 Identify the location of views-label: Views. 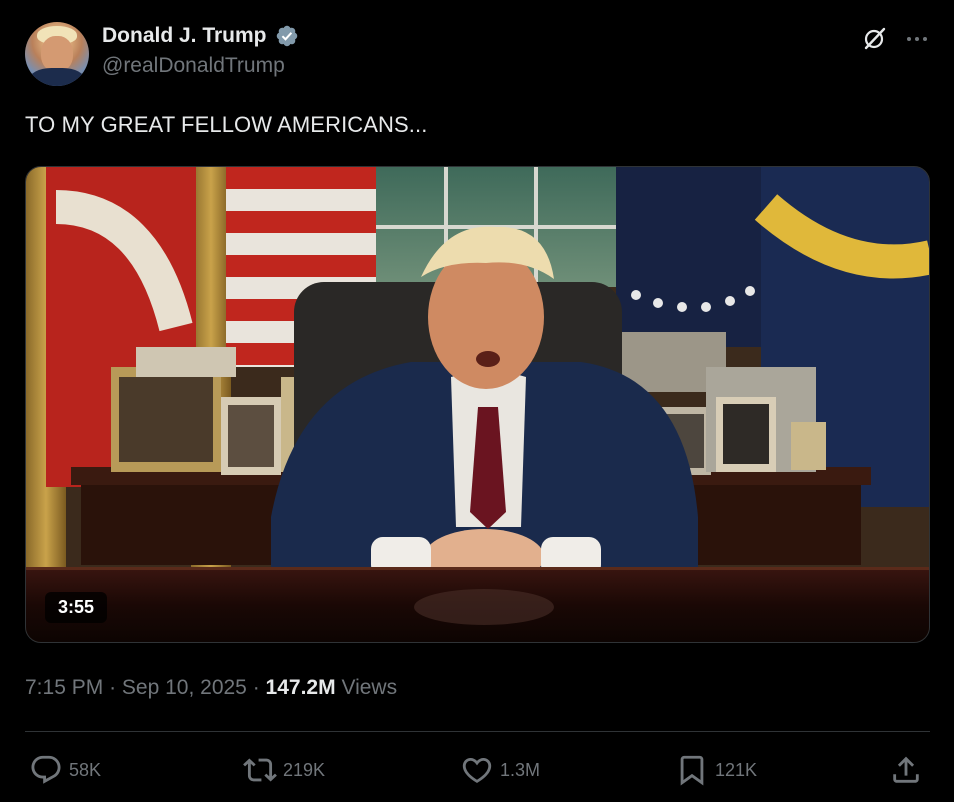
(369, 687).